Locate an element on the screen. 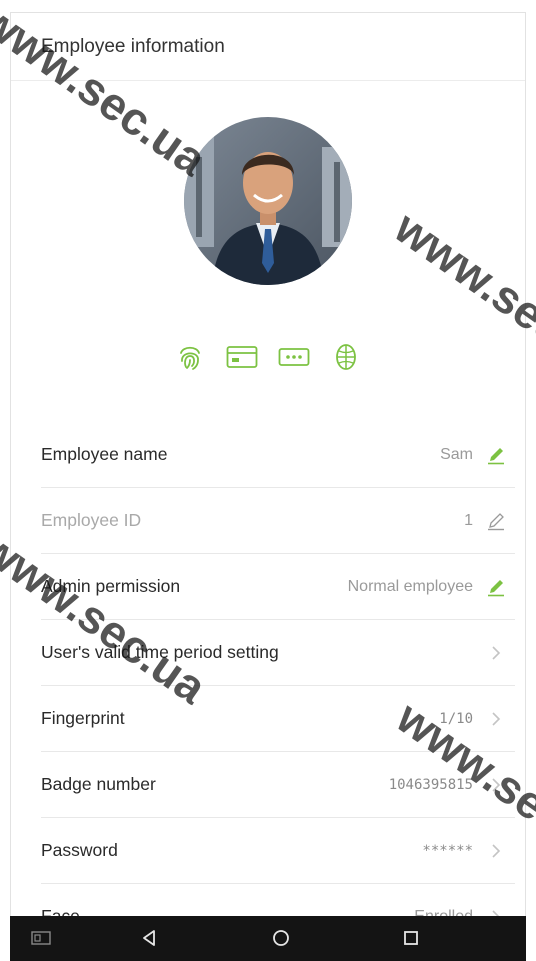 The width and height of the screenshot is (536, 961). recents-icon is located at coordinates (411, 938).